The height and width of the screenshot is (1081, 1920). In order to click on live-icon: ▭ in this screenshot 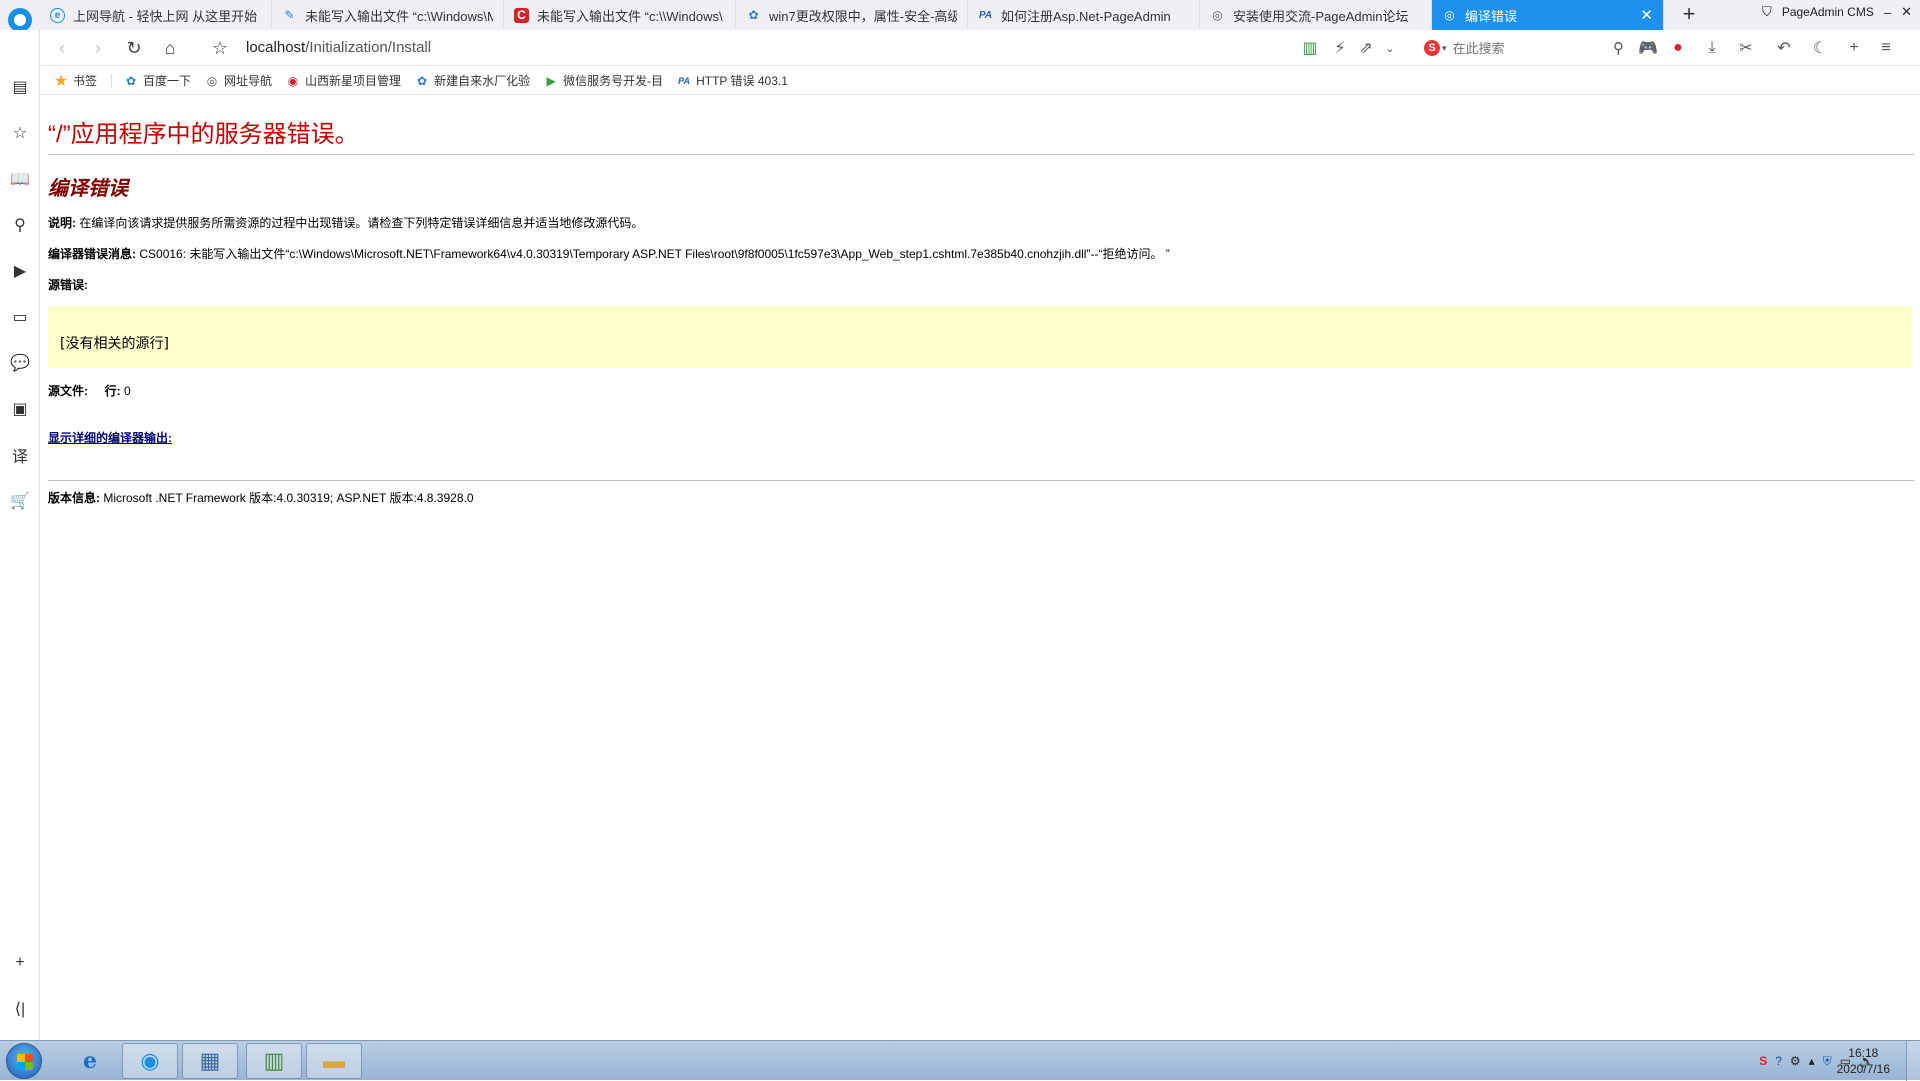, I will do `click(20, 317)`.